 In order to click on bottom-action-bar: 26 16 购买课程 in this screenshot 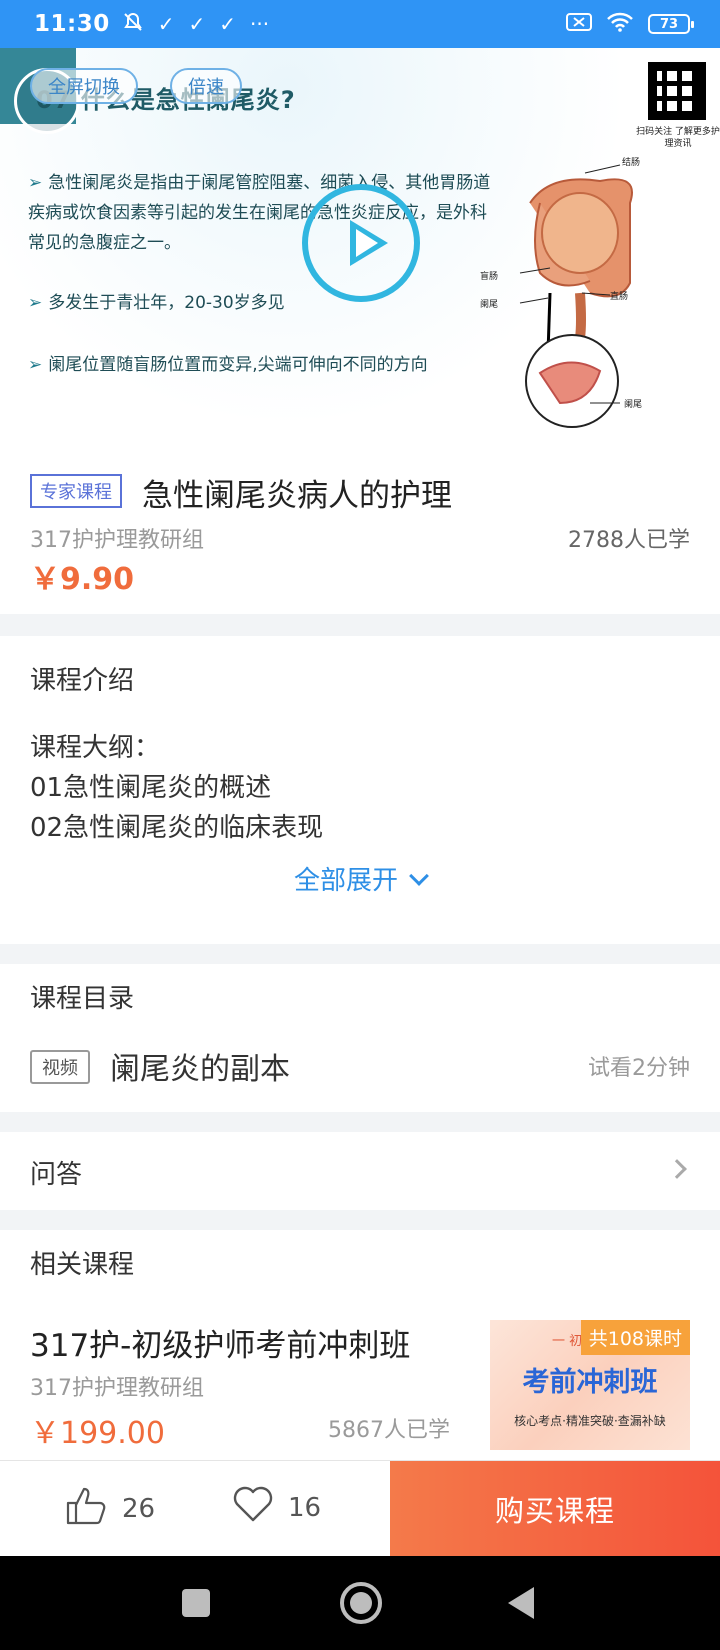, I will do `click(360, 1508)`.